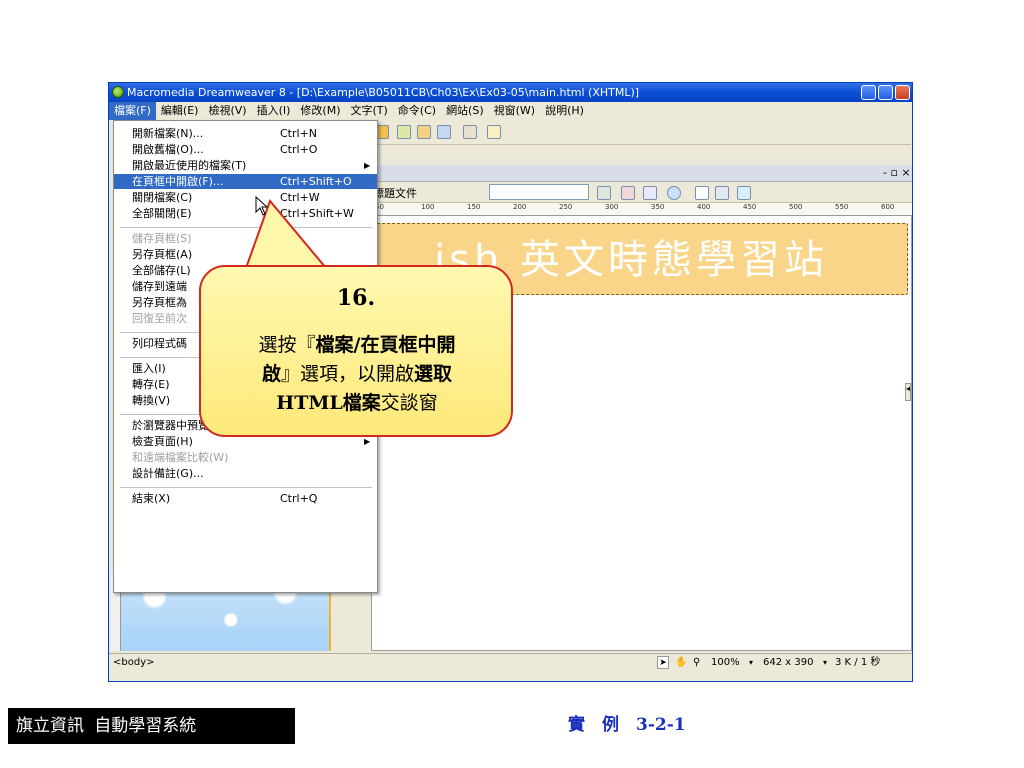 This screenshot has width=1024, height=768. What do you see at coordinates (227, 111) in the screenshot?
I see `menu-view: 檢視(V)` at bounding box center [227, 111].